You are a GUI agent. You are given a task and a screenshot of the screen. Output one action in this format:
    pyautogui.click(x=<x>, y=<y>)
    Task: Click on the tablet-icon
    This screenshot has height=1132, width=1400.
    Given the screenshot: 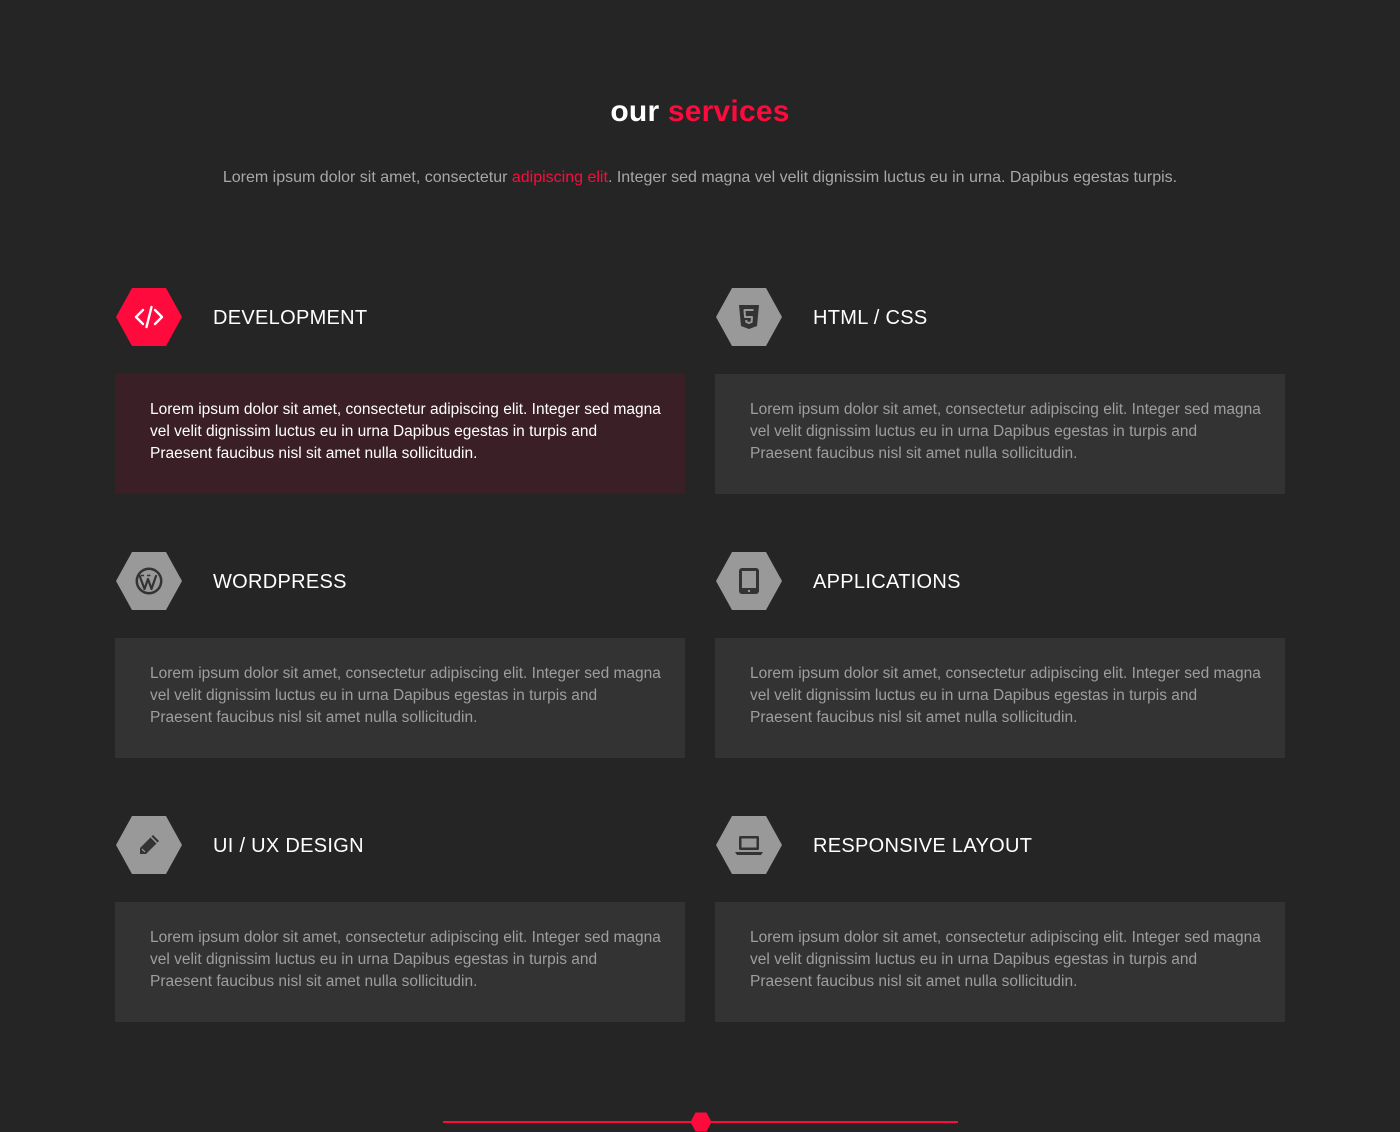 What is the action you would take?
    pyautogui.click(x=749, y=581)
    